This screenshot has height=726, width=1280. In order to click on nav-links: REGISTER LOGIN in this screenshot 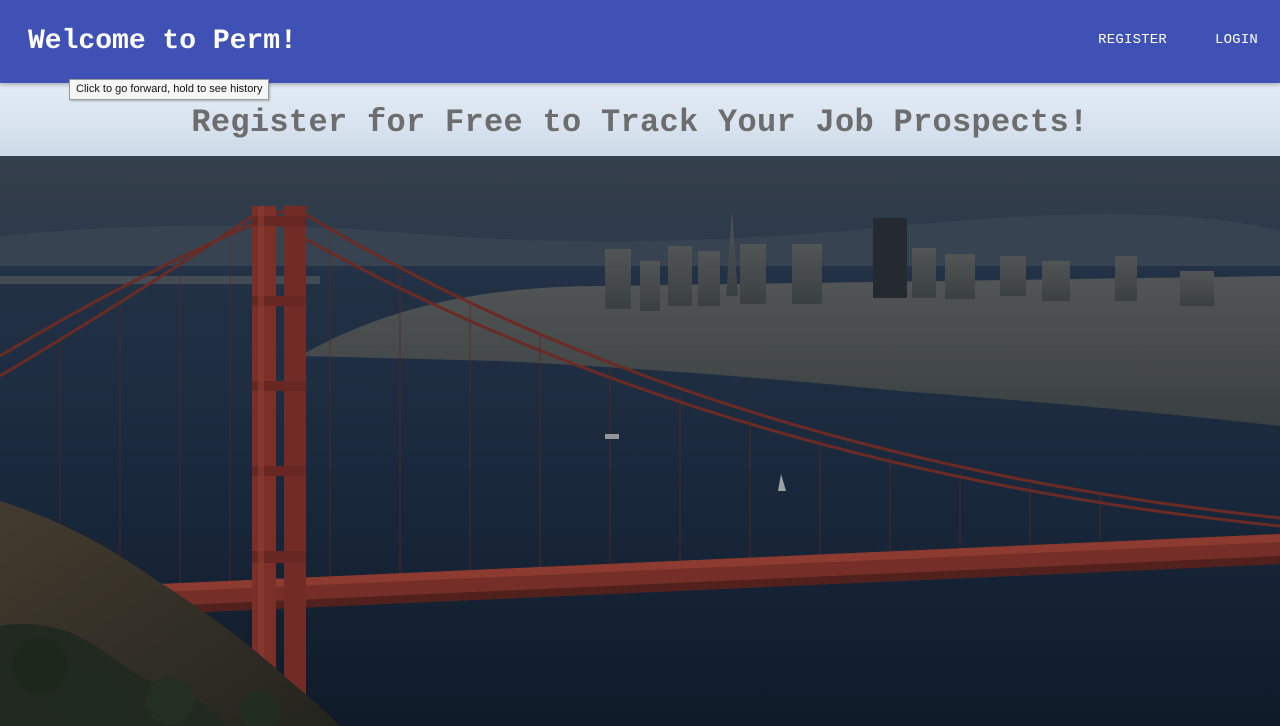, I will do `click(1178, 40)`.